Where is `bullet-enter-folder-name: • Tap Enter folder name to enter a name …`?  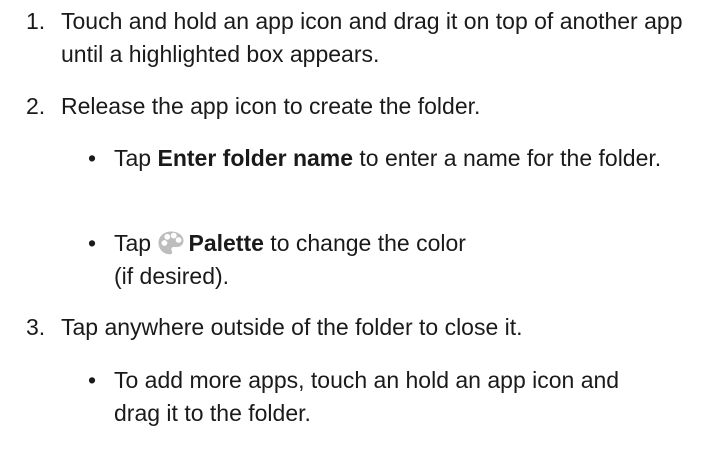 bullet-enter-folder-name: • Tap Enter folder name to enter a name … is located at coordinates (393, 158).